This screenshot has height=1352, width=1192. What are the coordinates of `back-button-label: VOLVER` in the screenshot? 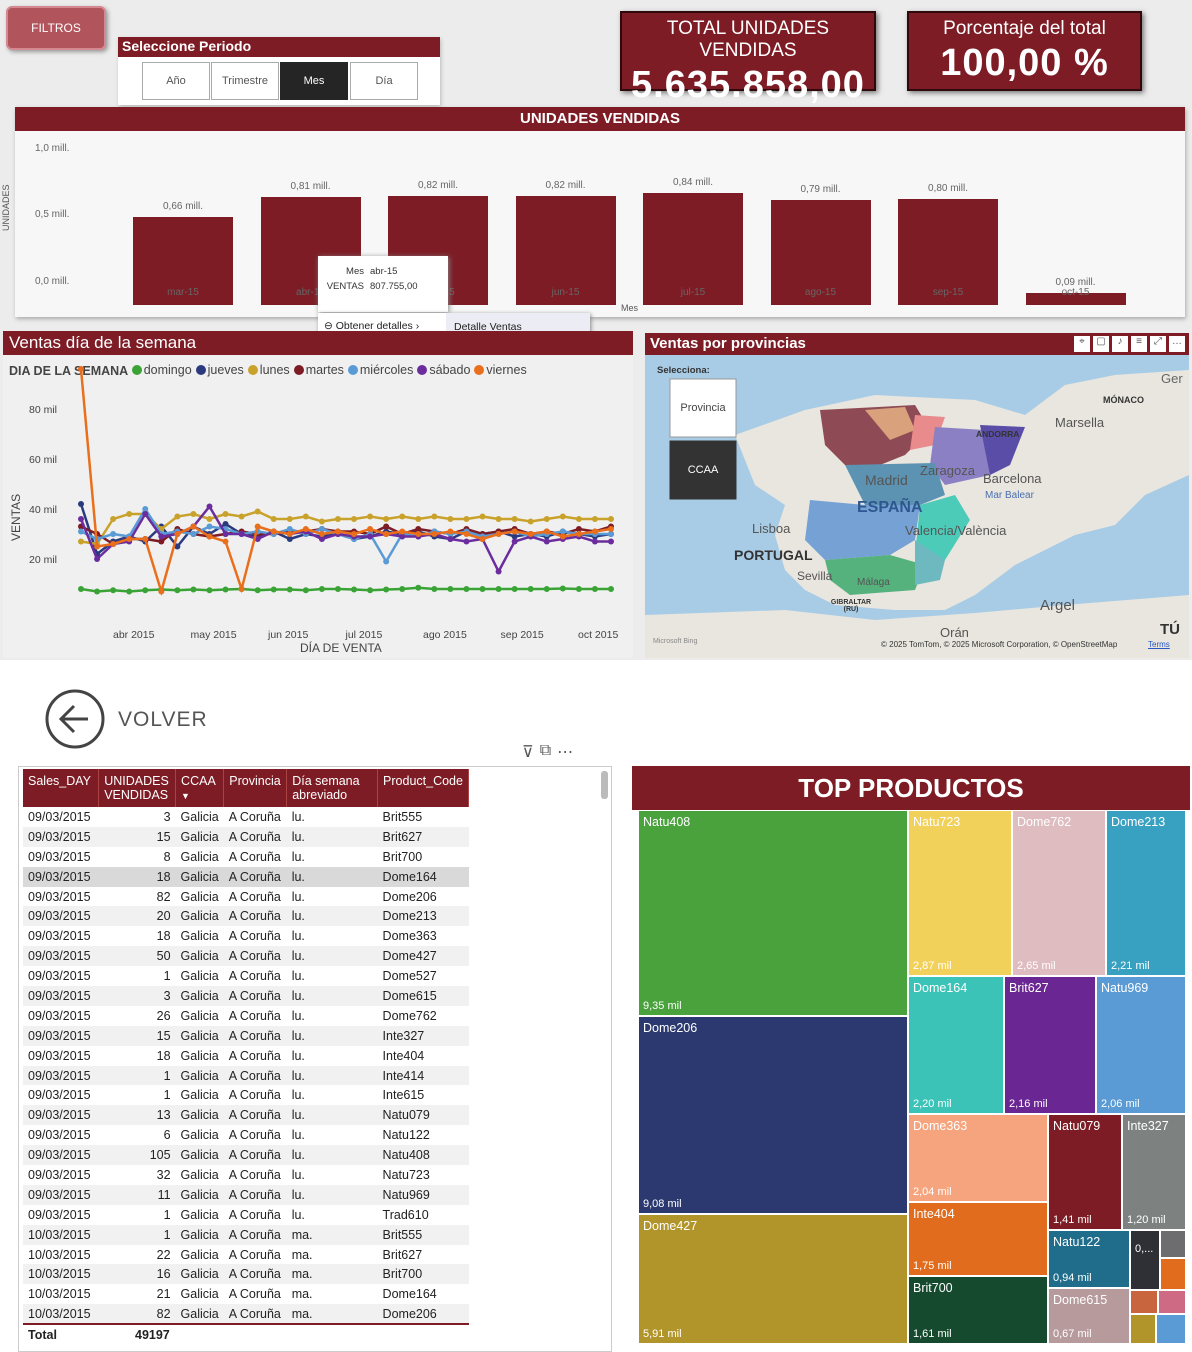 It's located at (163, 720).